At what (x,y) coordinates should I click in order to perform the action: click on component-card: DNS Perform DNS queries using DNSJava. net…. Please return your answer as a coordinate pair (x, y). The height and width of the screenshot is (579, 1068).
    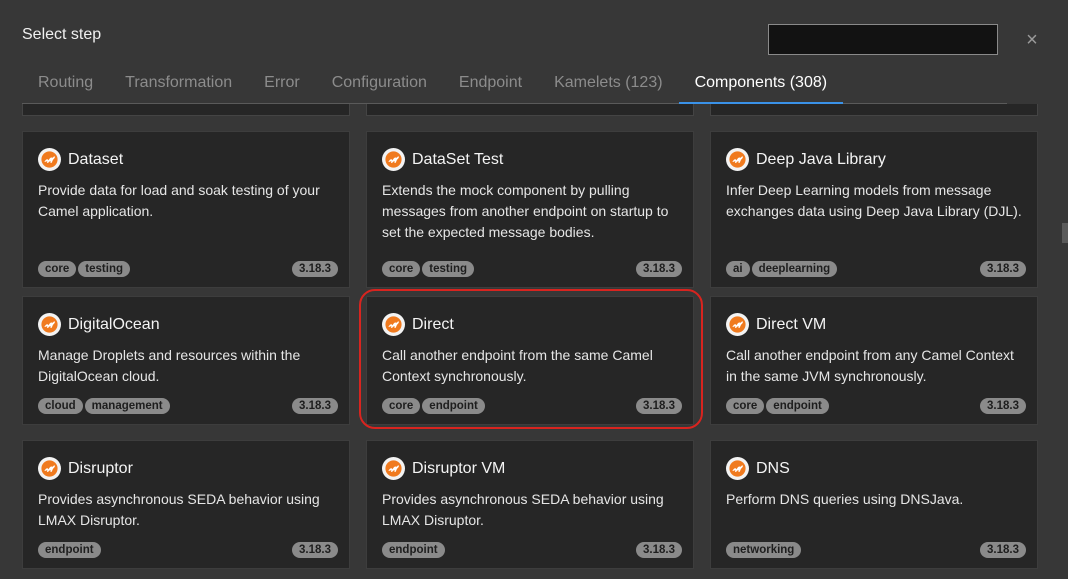
    Looking at the image, I should click on (874, 504).